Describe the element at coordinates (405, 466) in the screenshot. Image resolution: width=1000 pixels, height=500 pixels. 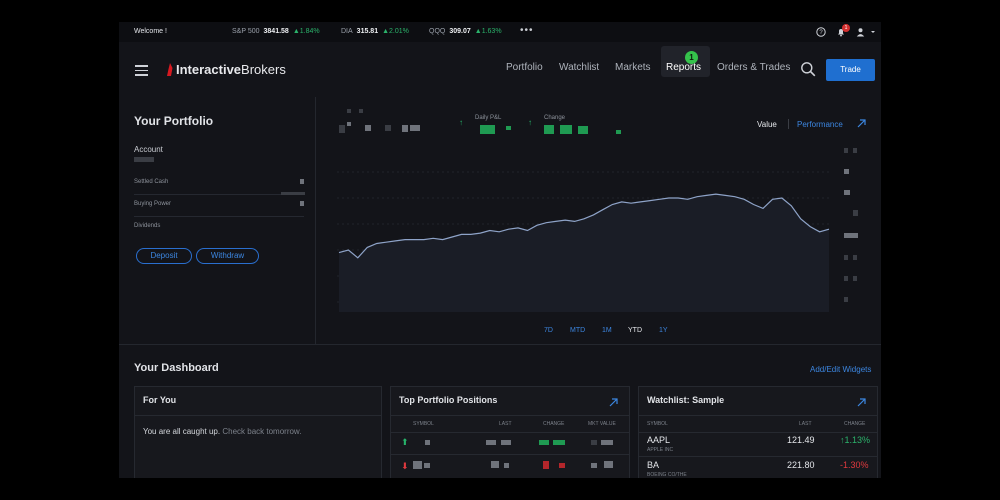
I see `position-down-icon: ⬇` at that location.